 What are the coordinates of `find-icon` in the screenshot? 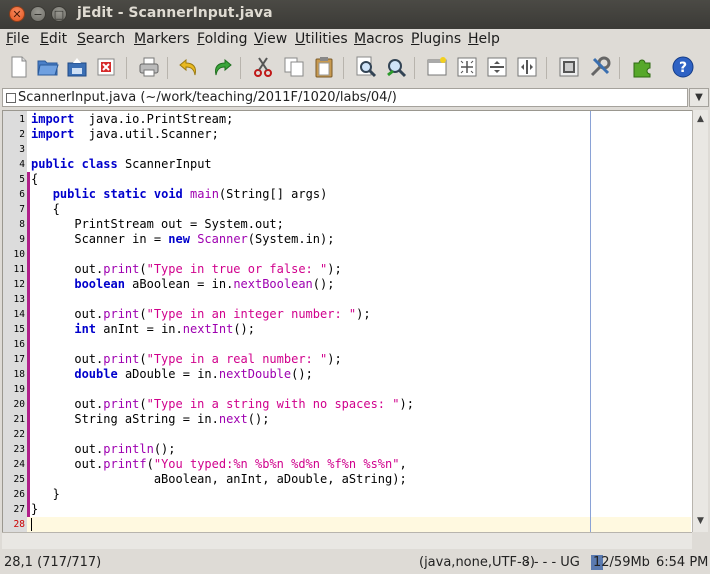 It's located at (366, 67).